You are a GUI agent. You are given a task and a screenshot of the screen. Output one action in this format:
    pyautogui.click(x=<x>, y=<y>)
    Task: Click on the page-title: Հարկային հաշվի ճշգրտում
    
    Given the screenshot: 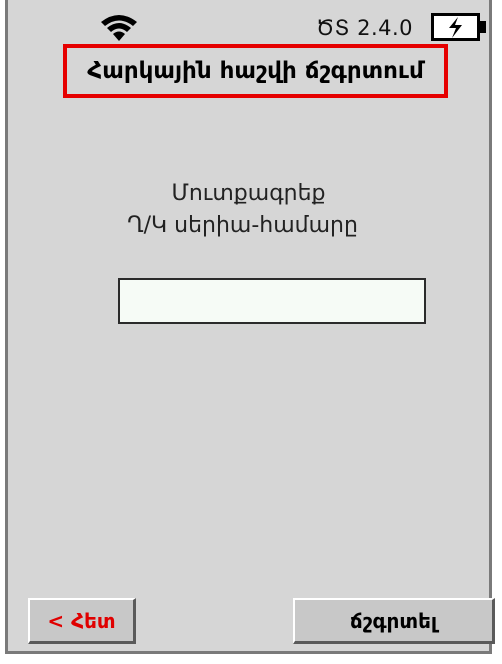 What is the action you would take?
    pyautogui.click(x=255, y=71)
    